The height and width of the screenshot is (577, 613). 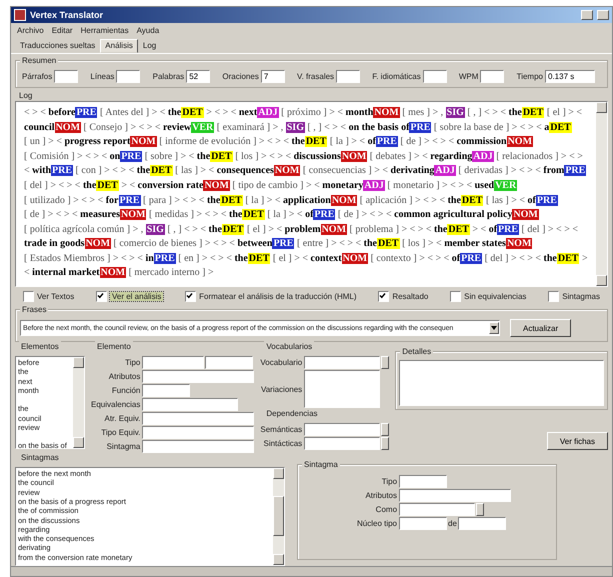 I want to click on details-box, so click(x=501, y=383).